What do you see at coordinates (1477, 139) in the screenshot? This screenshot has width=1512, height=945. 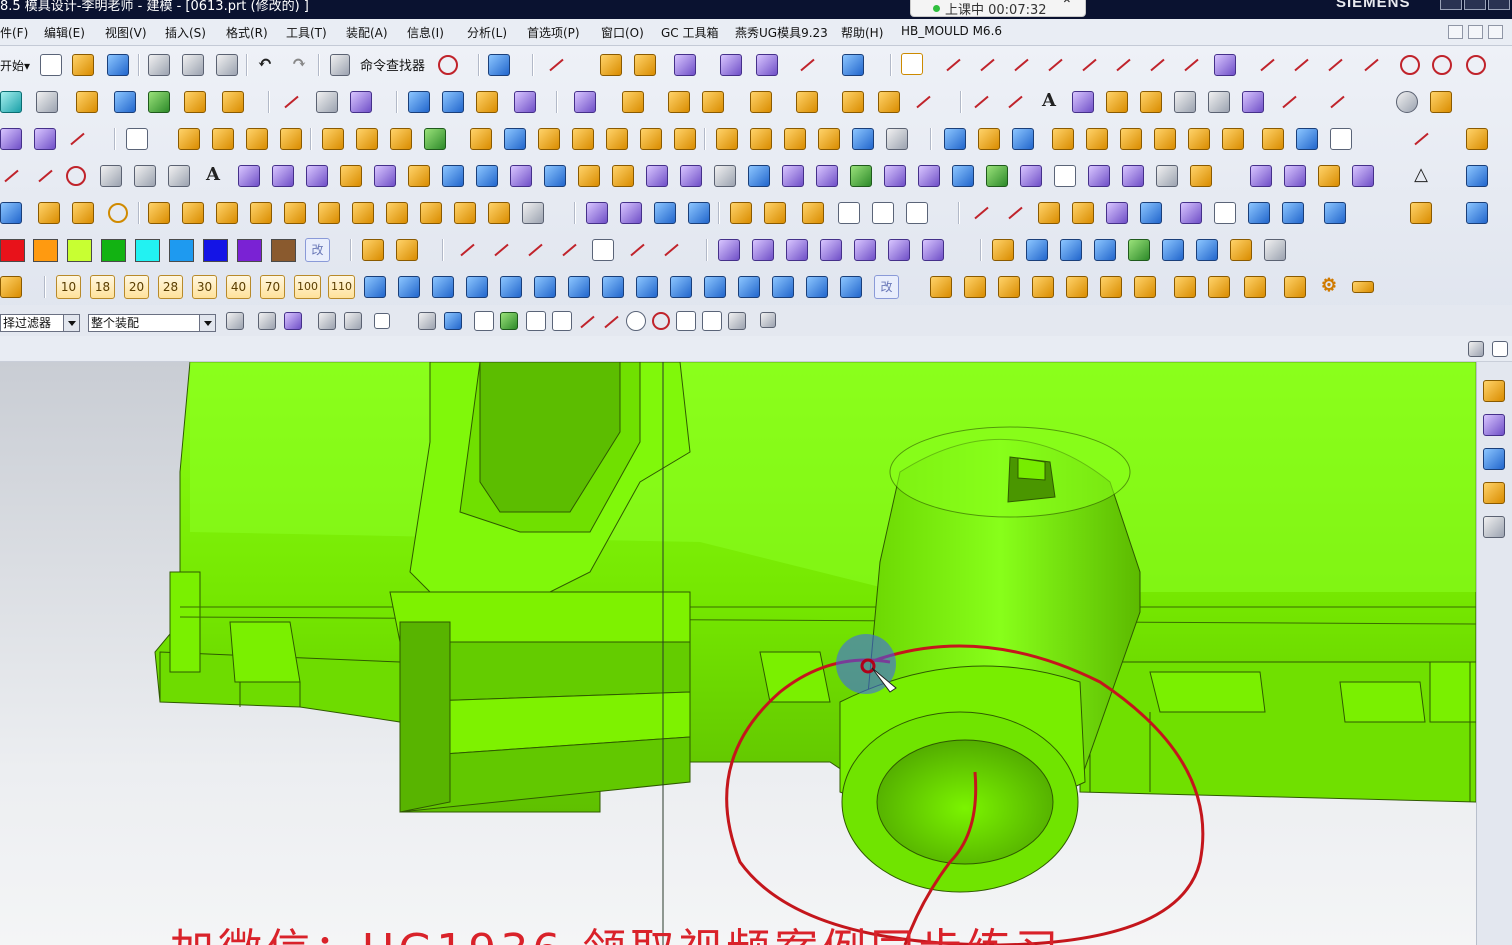 I see `export-icon` at bounding box center [1477, 139].